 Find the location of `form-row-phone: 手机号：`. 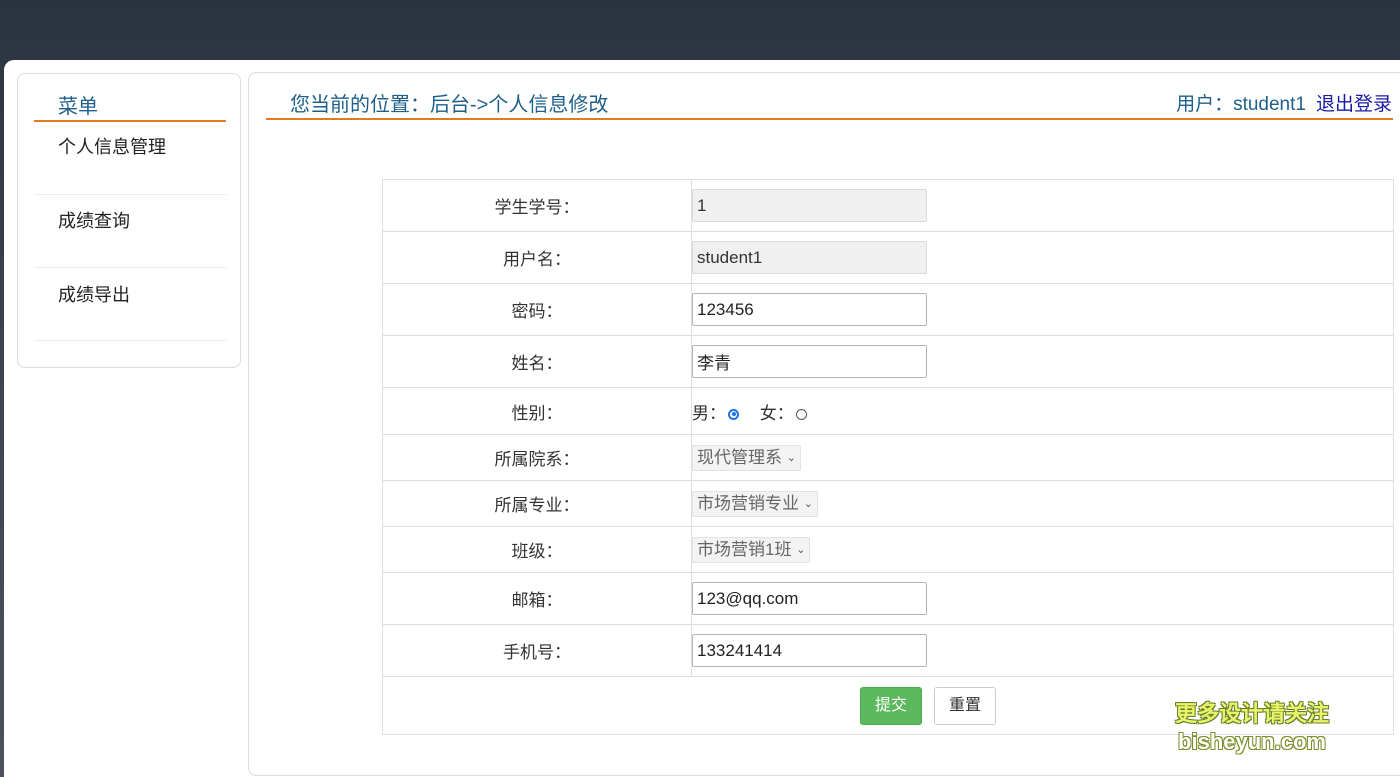

form-row-phone: 手机号： is located at coordinates (888, 650).